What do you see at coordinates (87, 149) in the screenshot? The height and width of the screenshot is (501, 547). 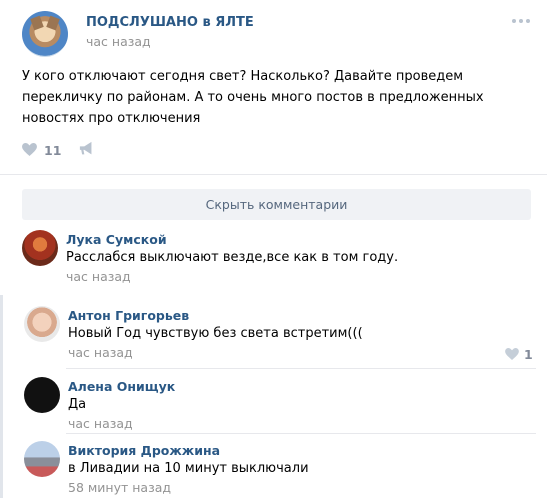 I see `megaphone-icon` at bounding box center [87, 149].